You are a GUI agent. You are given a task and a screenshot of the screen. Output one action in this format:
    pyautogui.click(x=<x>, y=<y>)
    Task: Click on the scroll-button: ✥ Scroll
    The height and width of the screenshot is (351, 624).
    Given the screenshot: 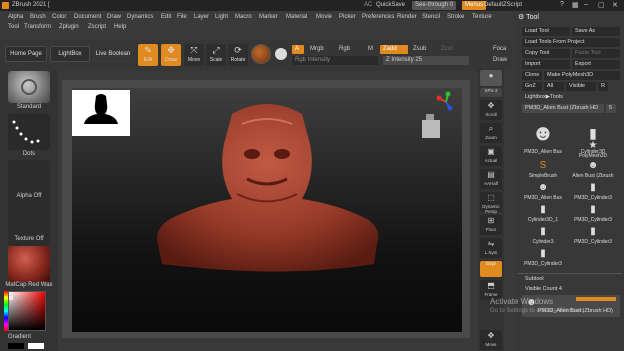 What is the action you would take?
    pyautogui.click(x=491, y=110)
    